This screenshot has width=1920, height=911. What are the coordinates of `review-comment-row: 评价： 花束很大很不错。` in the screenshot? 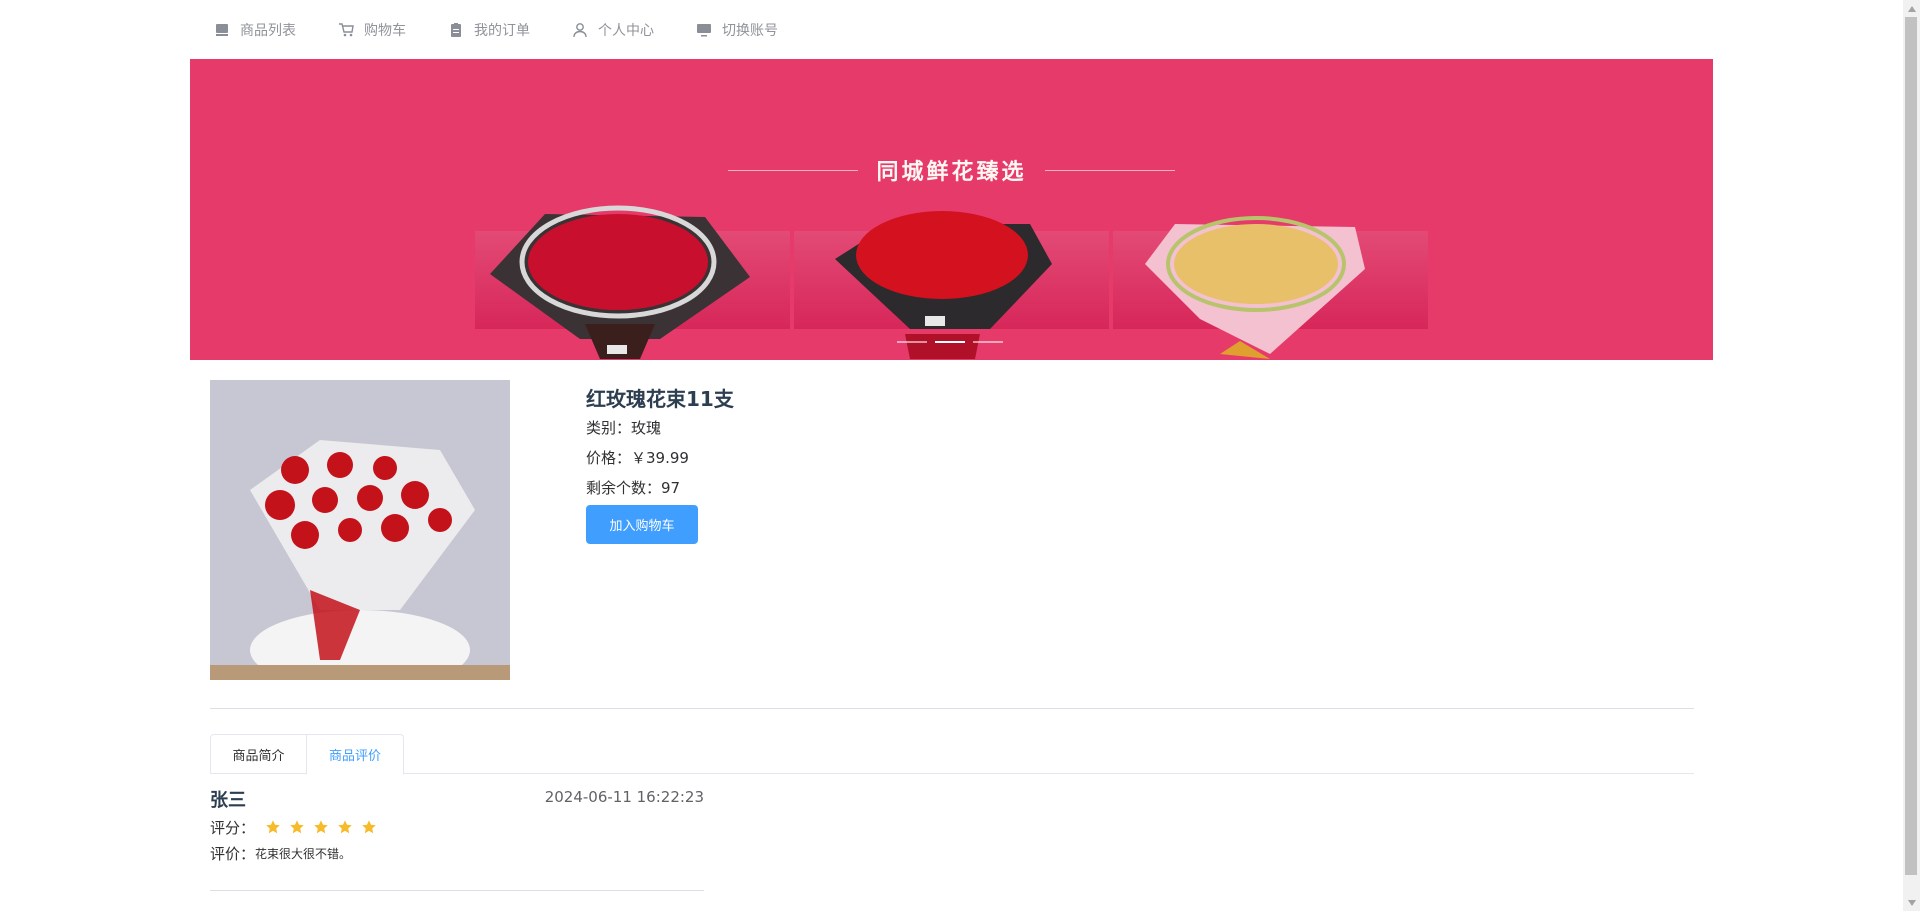 It's located at (457, 853).